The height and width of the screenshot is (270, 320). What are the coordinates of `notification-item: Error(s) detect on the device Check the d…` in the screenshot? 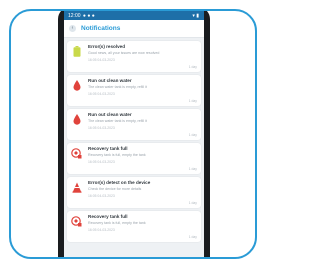 It's located at (134, 192).